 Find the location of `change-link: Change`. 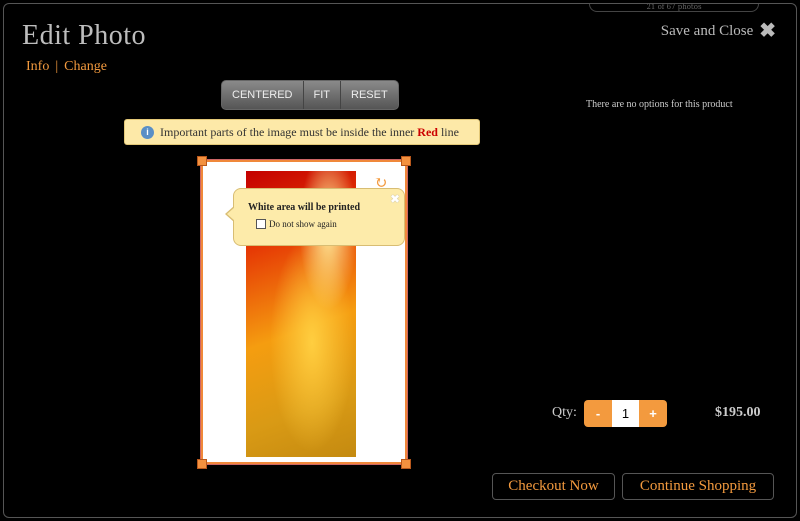

change-link: Change is located at coordinates (85, 66).